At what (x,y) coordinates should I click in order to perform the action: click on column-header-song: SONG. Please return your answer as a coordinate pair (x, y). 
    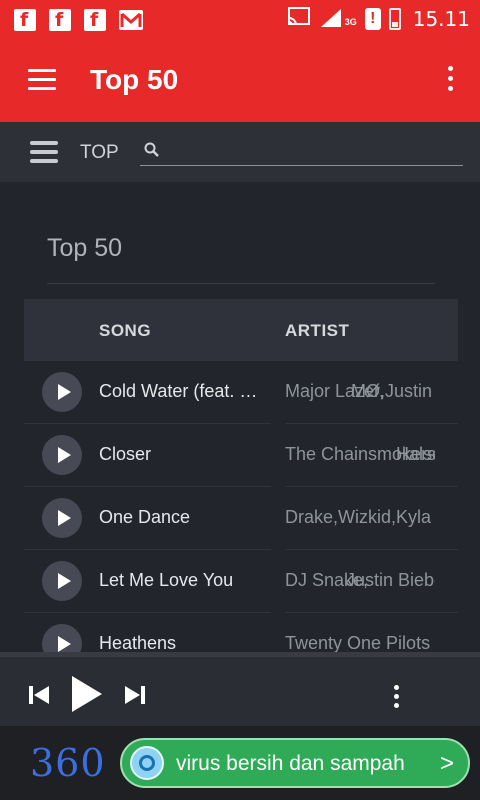
    Looking at the image, I should click on (125, 331).